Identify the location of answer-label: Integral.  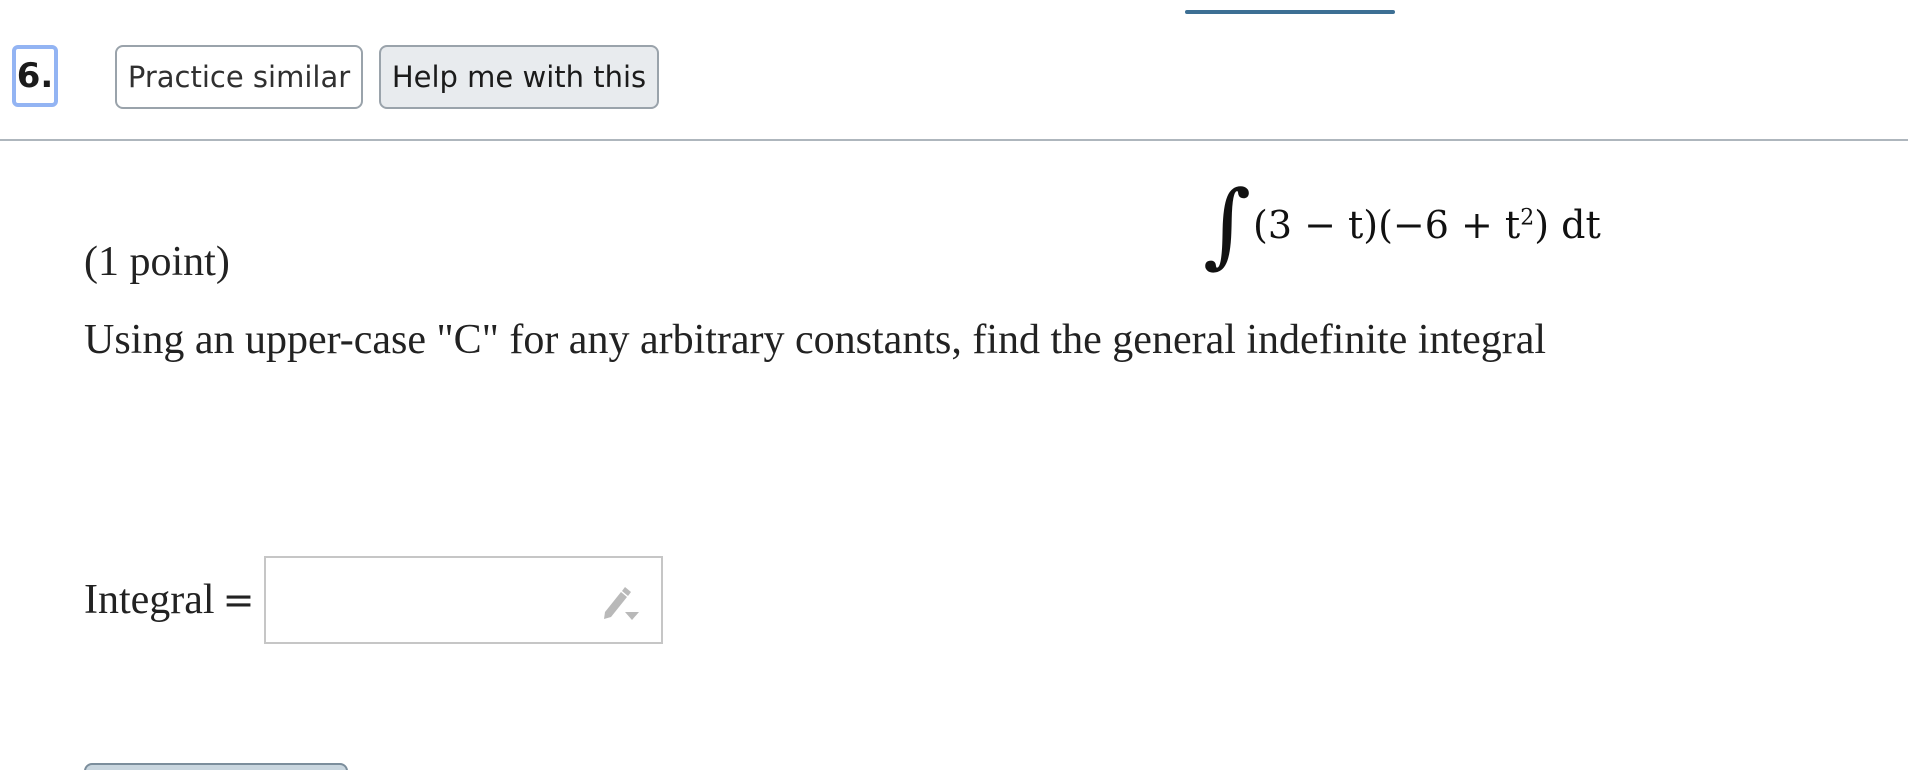
(149, 600).